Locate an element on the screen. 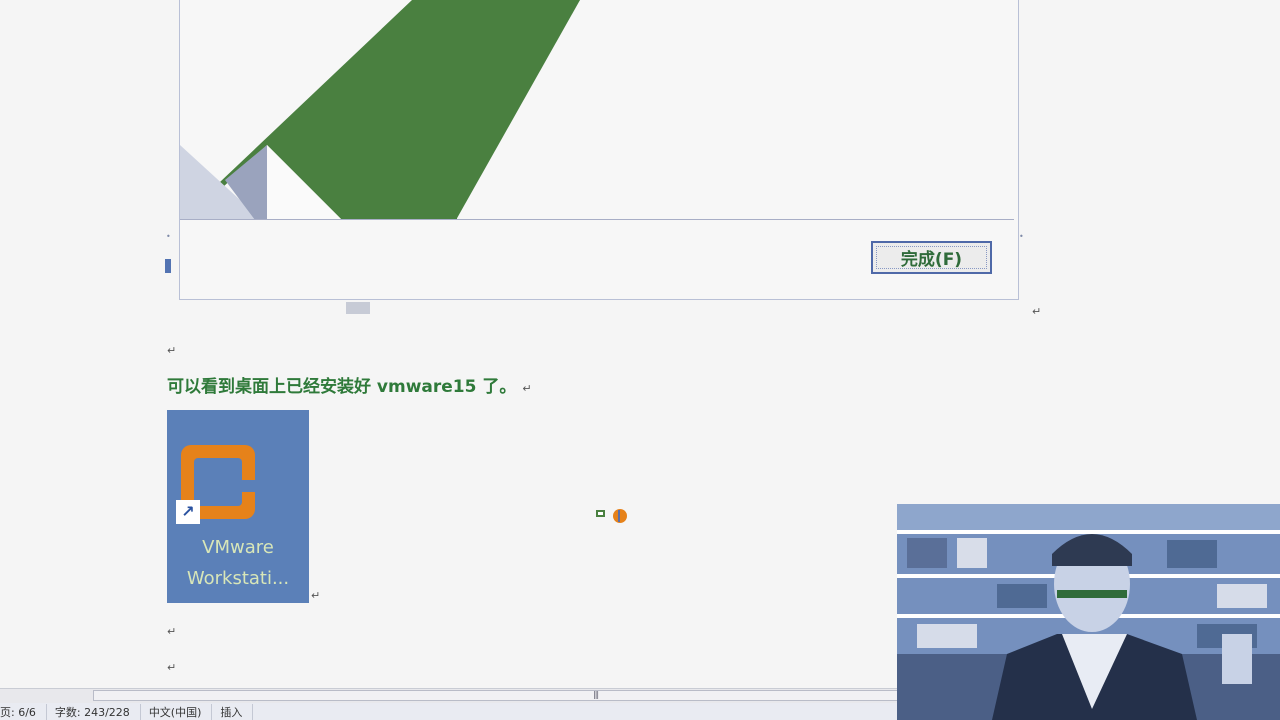 This screenshot has height=720, width=1280. status-insert-mode: 插入 is located at coordinates (237, 711).